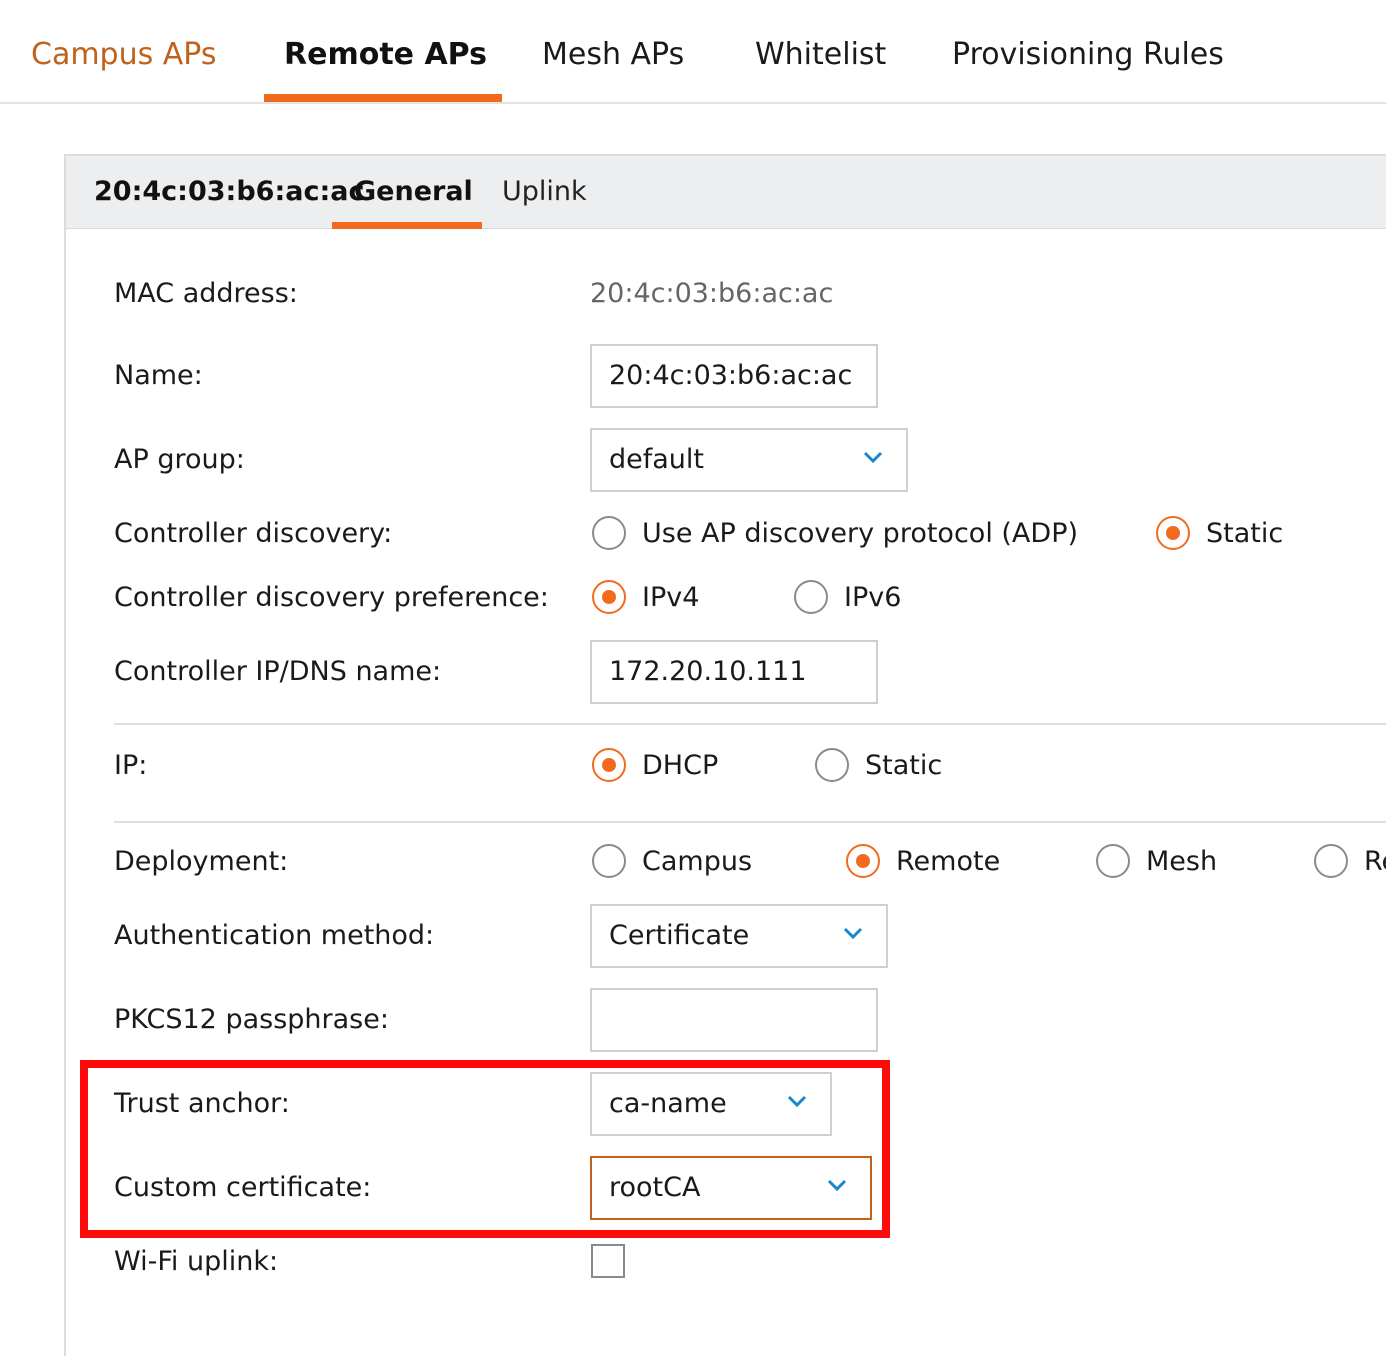 The image size is (1386, 1356). Describe the element at coordinates (609, 861) in the screenshot. I see `radio-campus` at that location.